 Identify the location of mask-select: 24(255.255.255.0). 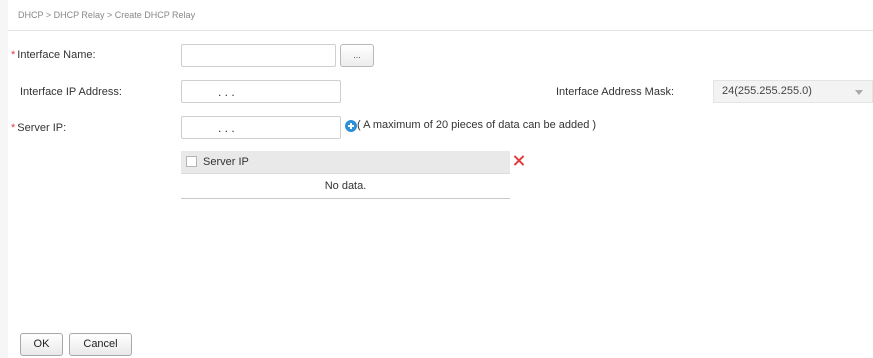
(793, 91).